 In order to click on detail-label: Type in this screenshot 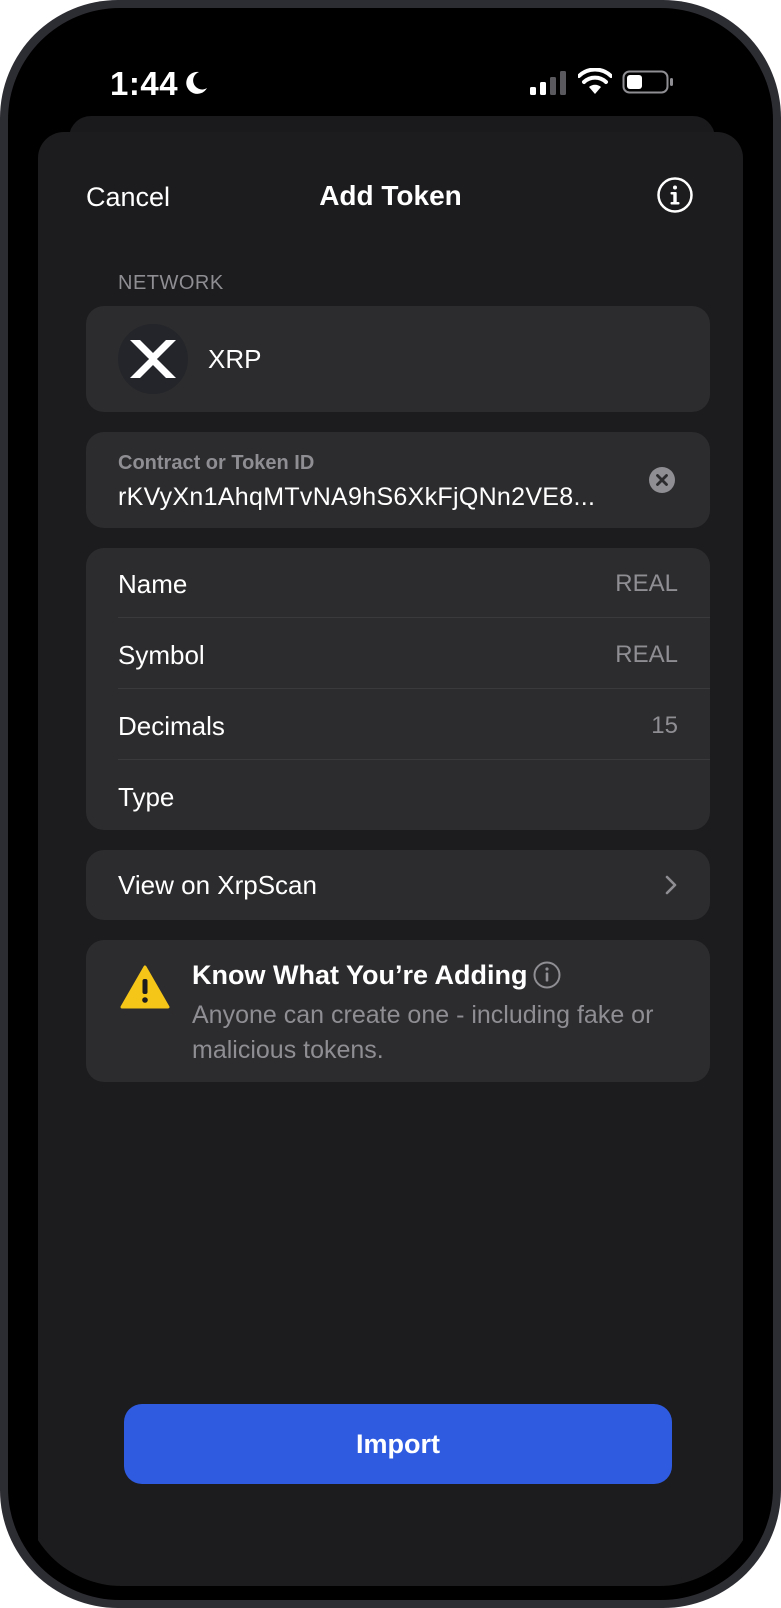, I will do `click(146, 797)`.